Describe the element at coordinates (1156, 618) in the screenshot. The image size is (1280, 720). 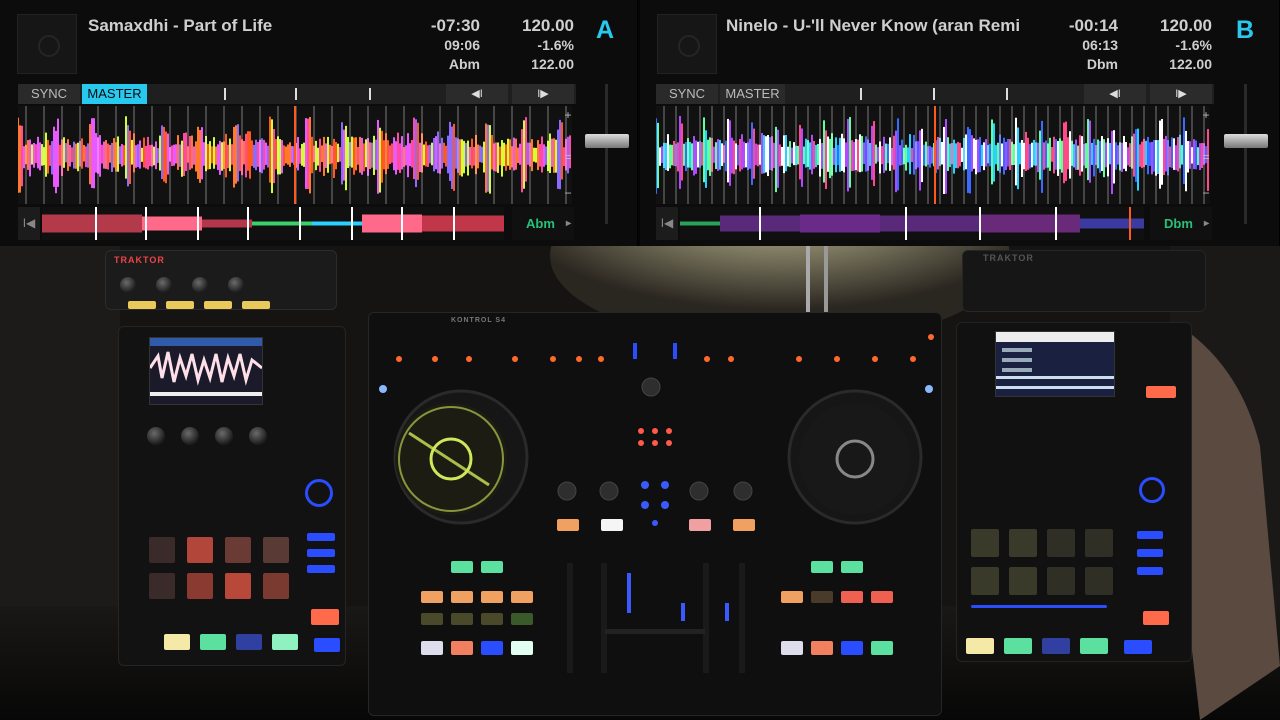
I see `right-unit-orange-button` at that location.